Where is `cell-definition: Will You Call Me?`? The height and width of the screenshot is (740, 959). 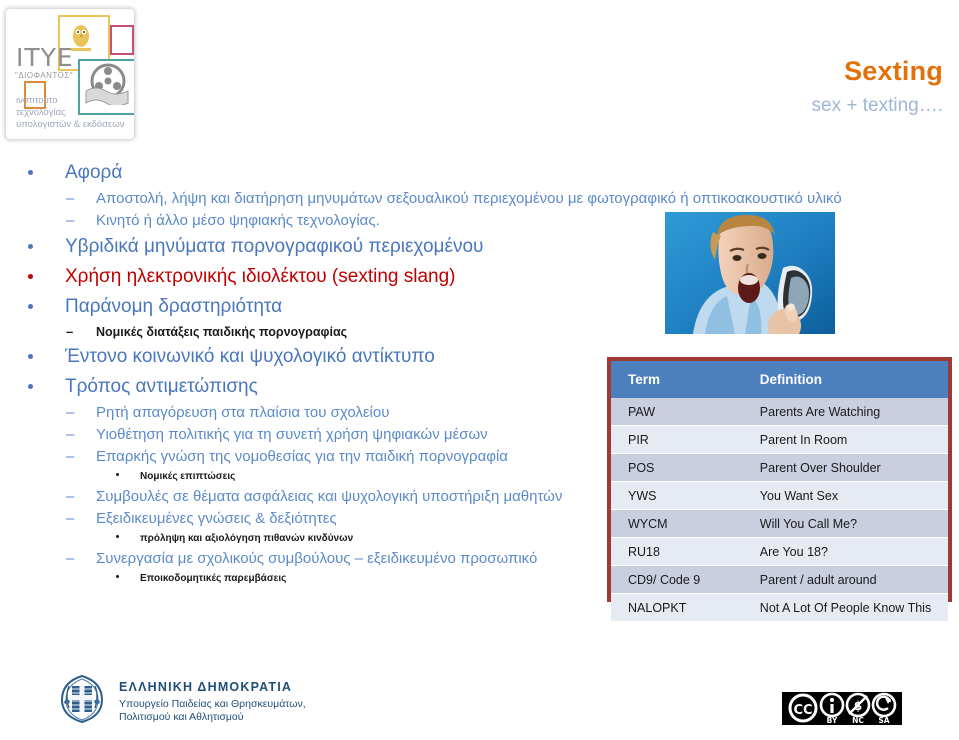
cell-definition: Will You Call Me? is located at coordinates (846, 523).